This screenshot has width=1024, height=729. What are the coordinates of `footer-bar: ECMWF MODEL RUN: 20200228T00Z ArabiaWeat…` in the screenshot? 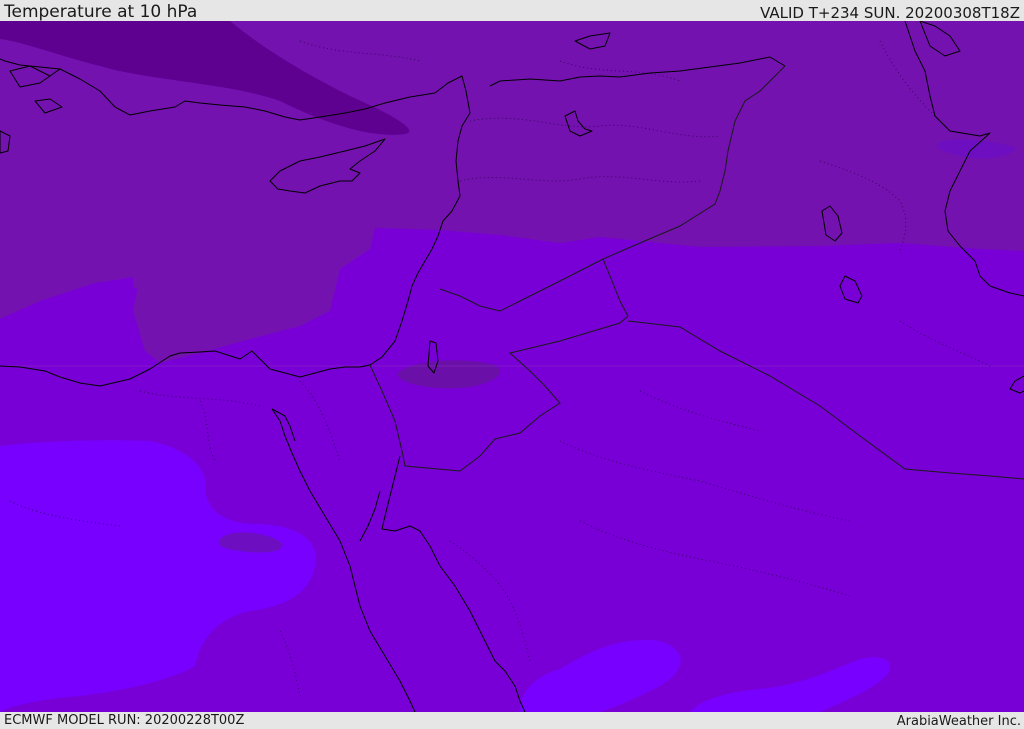 It's located at (512, 720).